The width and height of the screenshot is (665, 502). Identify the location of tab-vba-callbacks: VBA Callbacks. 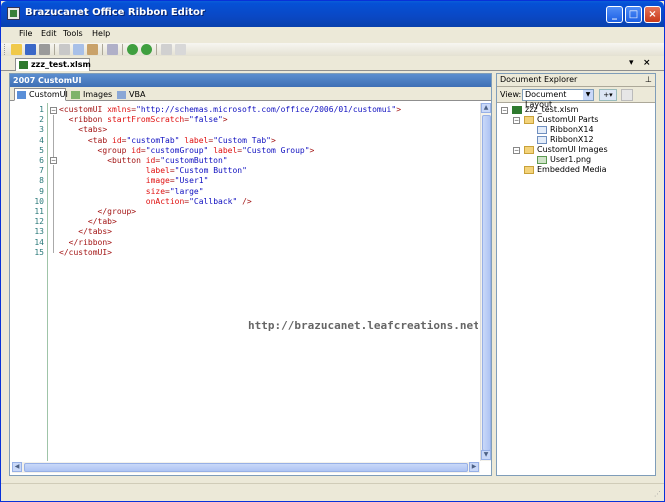
(148, 99).